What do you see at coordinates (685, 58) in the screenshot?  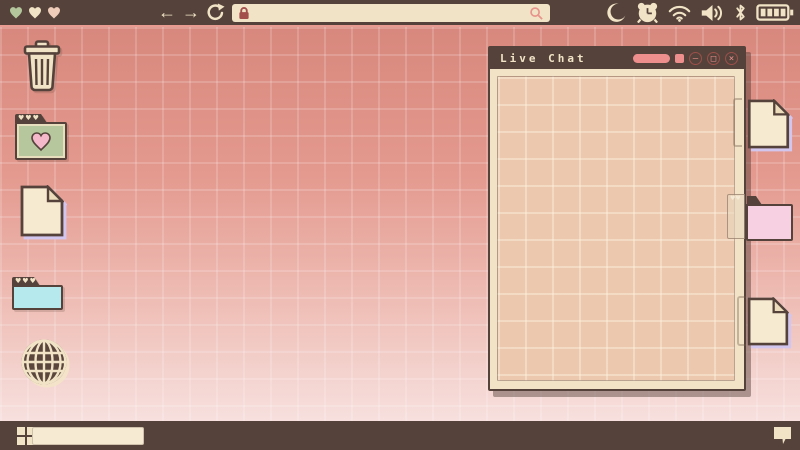 I see `window-controls: – □ ×` at bounding box center [685, 58].